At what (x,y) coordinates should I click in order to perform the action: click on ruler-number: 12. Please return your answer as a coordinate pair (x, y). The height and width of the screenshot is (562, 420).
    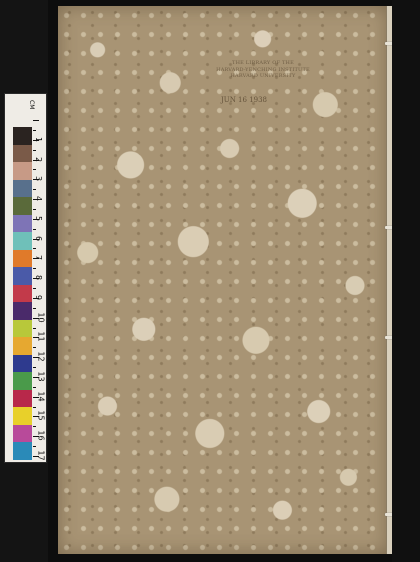
    Looking at the image, I should click on (41, 356).